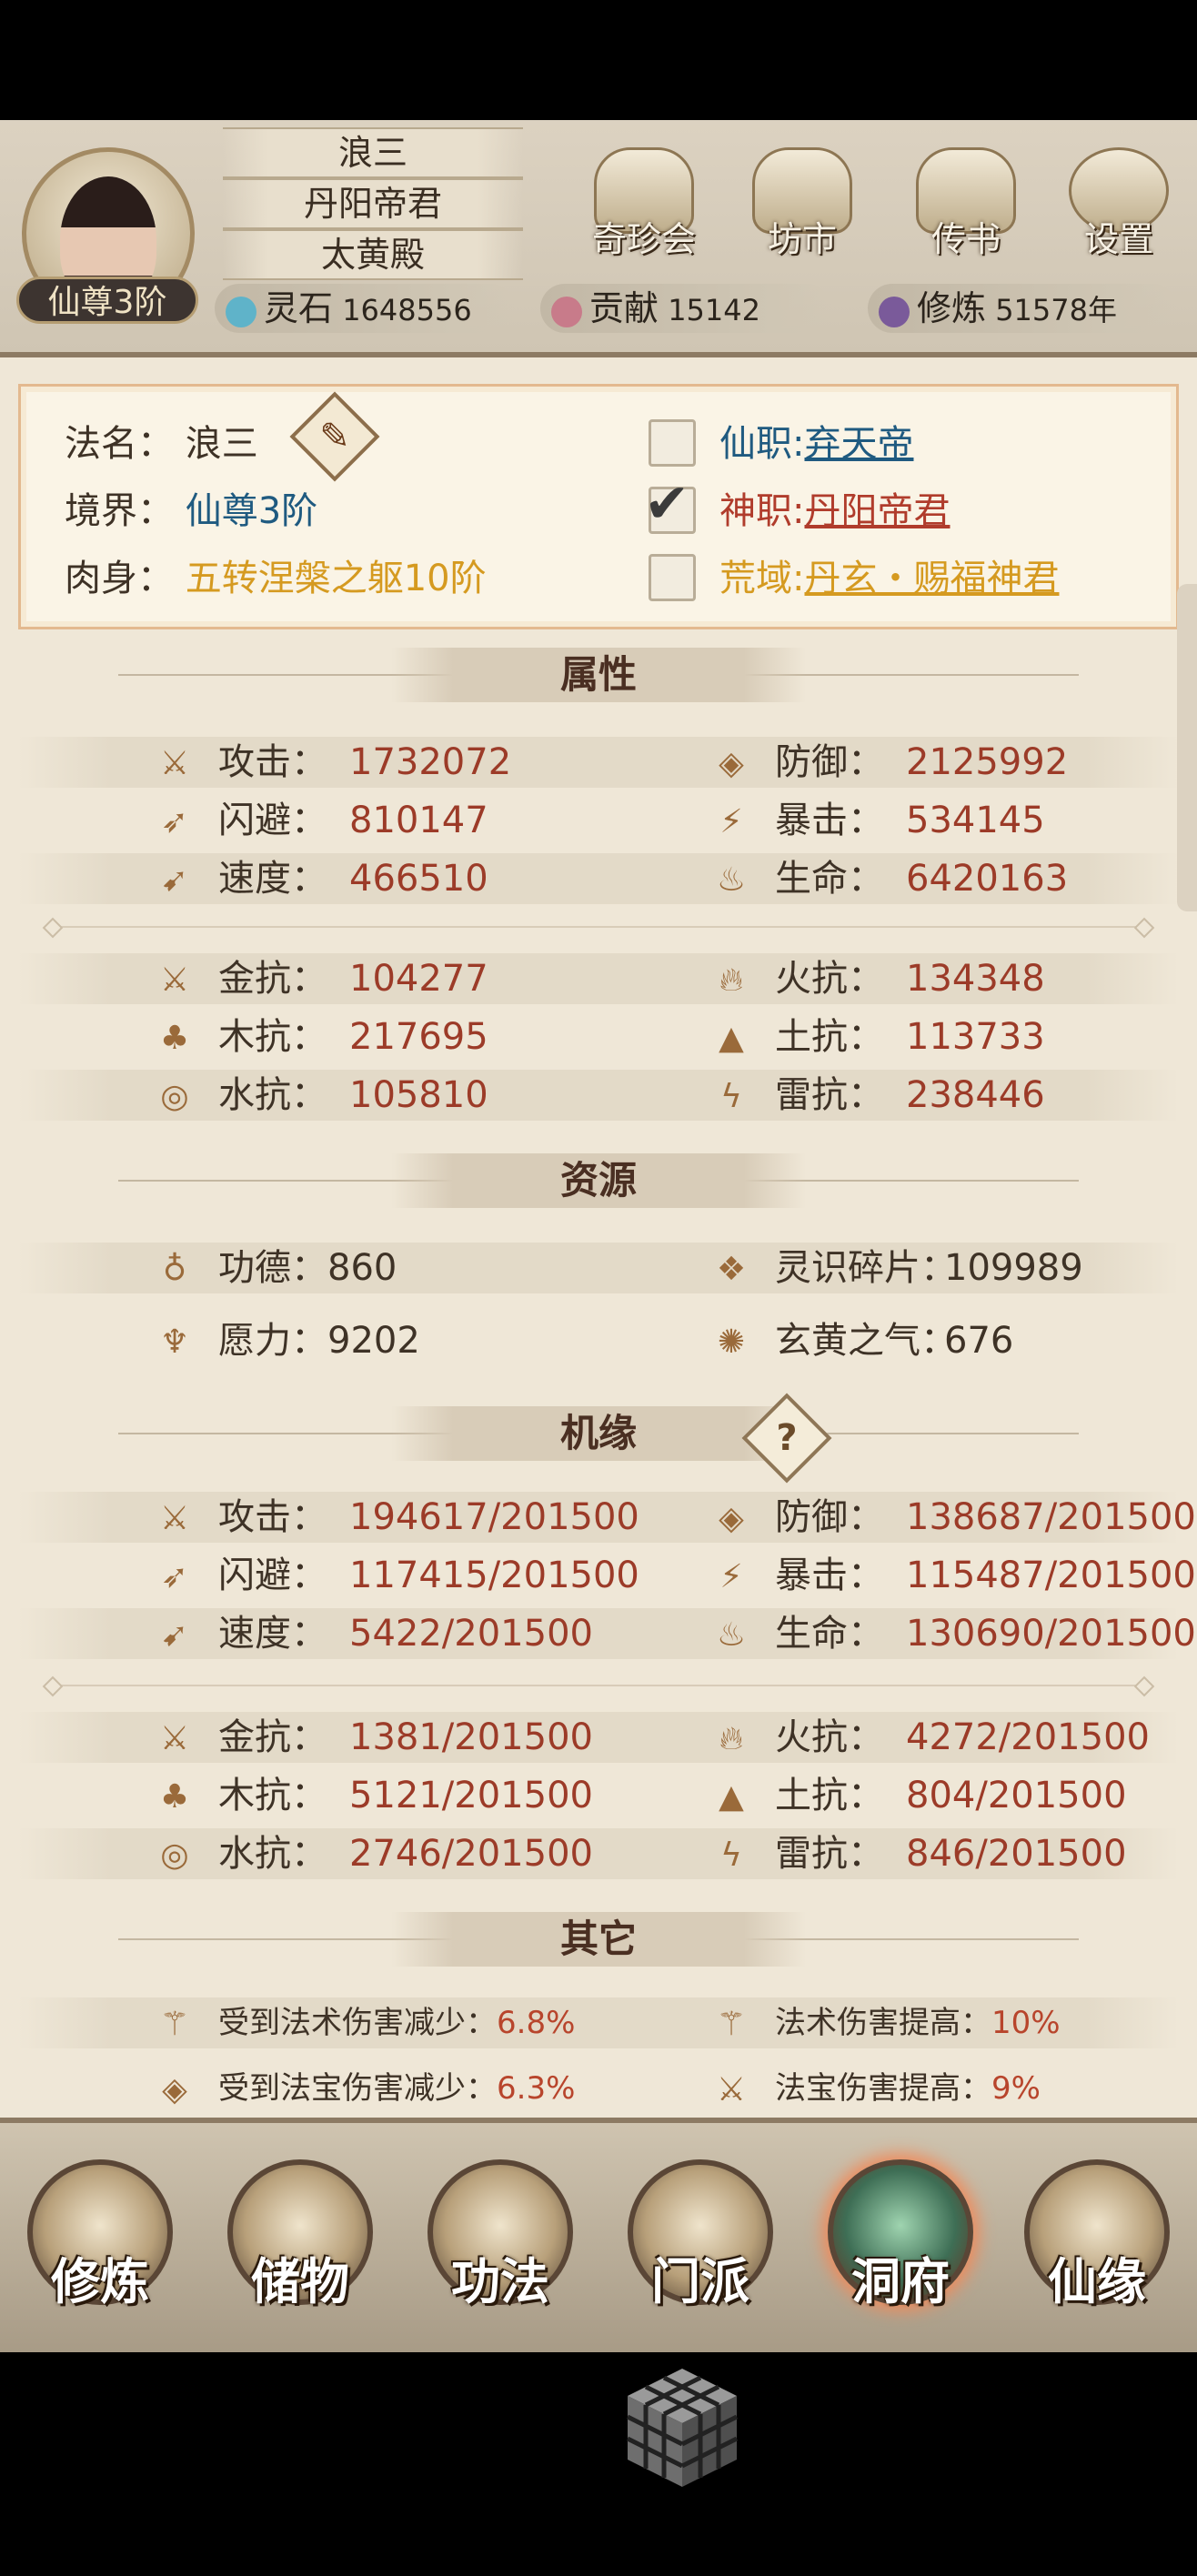 The width and height of the screenshot is (1197, 2576). What do you see at coordinates (672, 577) in the screenshot?
I see `wild-domain-checkbox` at bounding box center [672, 577].